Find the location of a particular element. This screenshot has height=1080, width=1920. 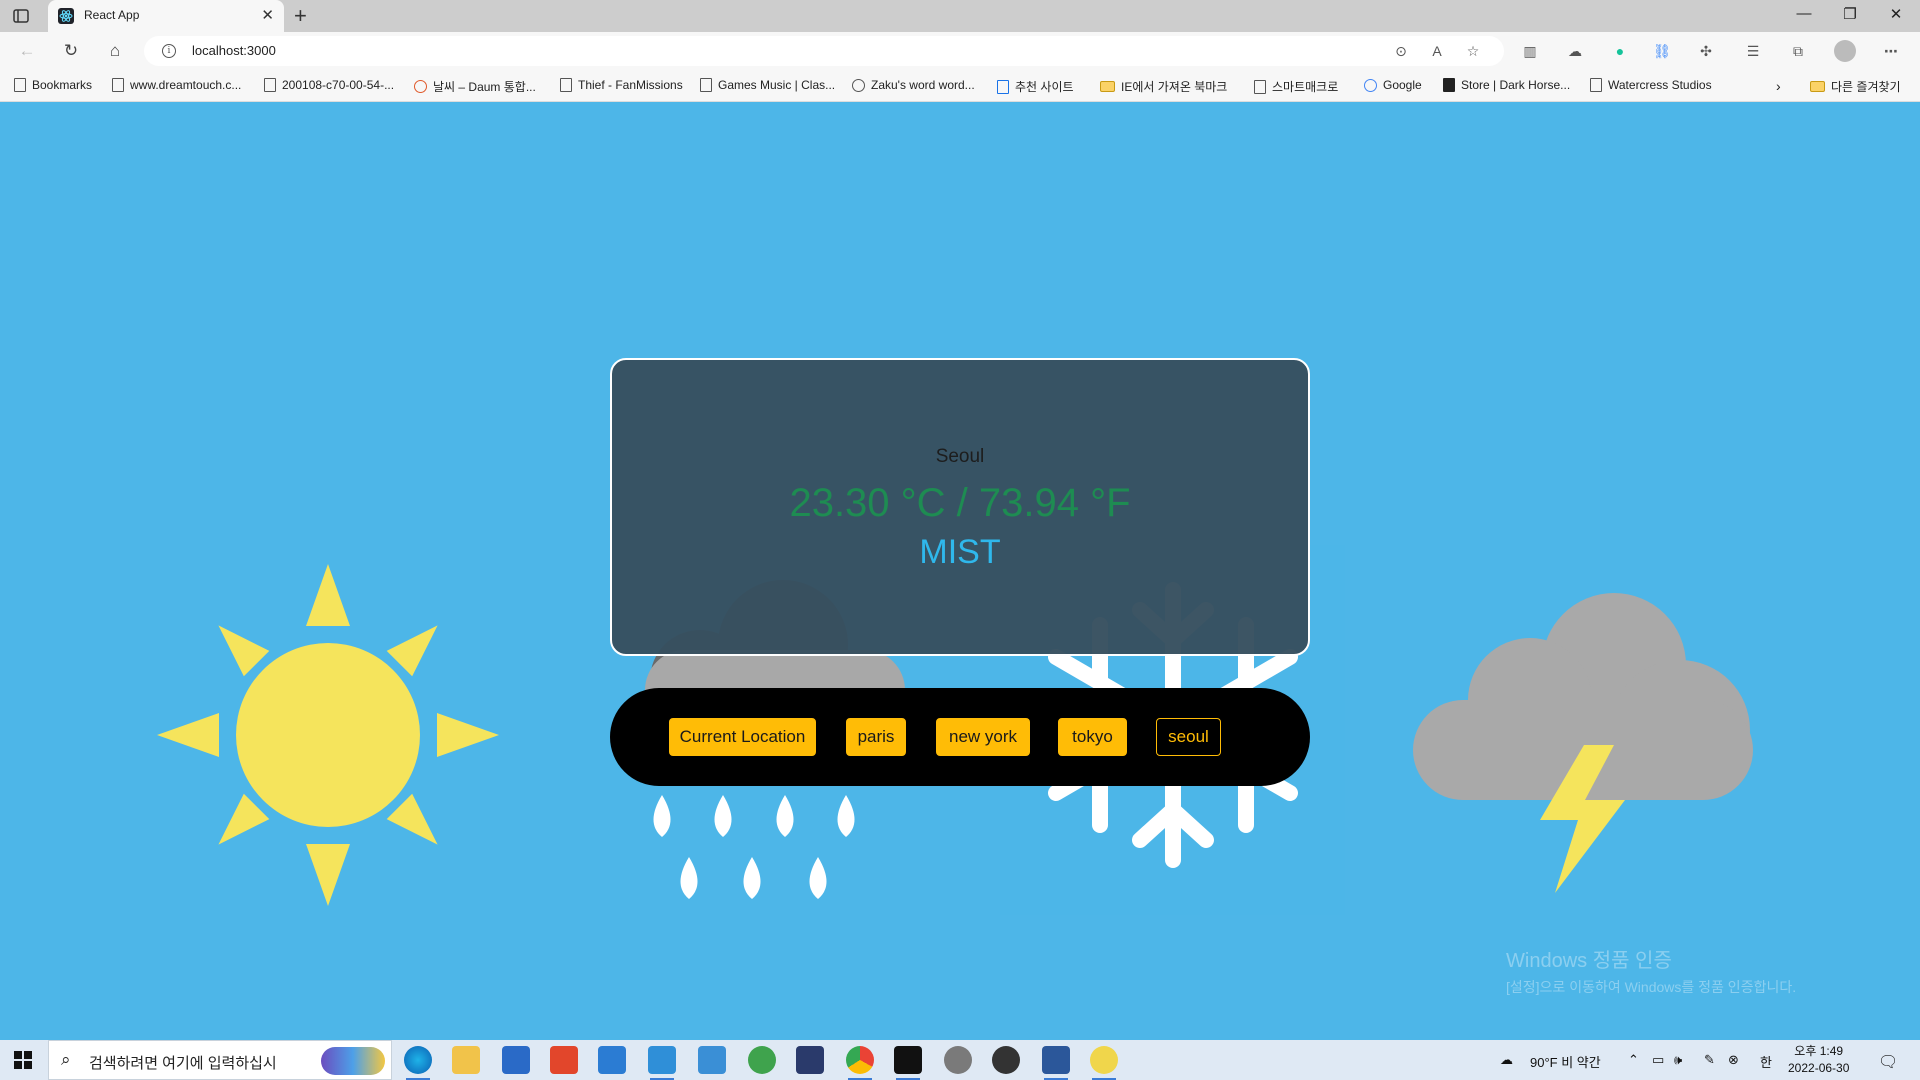

mail-icon is located at coordinates (612, 1060).